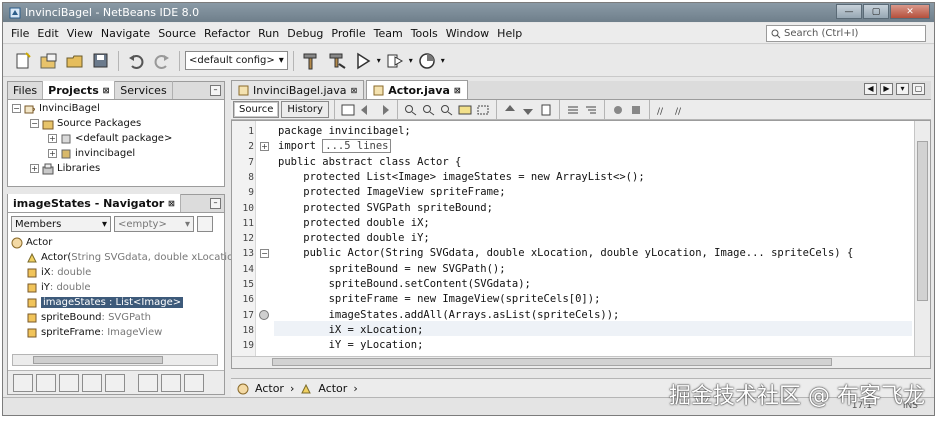 The height and width of the screenshot is (422, 937). What do you see at coordinates (876, 11) in the screenshot?
I see `maximize-button: ▢` at bounding box center [876, 11].